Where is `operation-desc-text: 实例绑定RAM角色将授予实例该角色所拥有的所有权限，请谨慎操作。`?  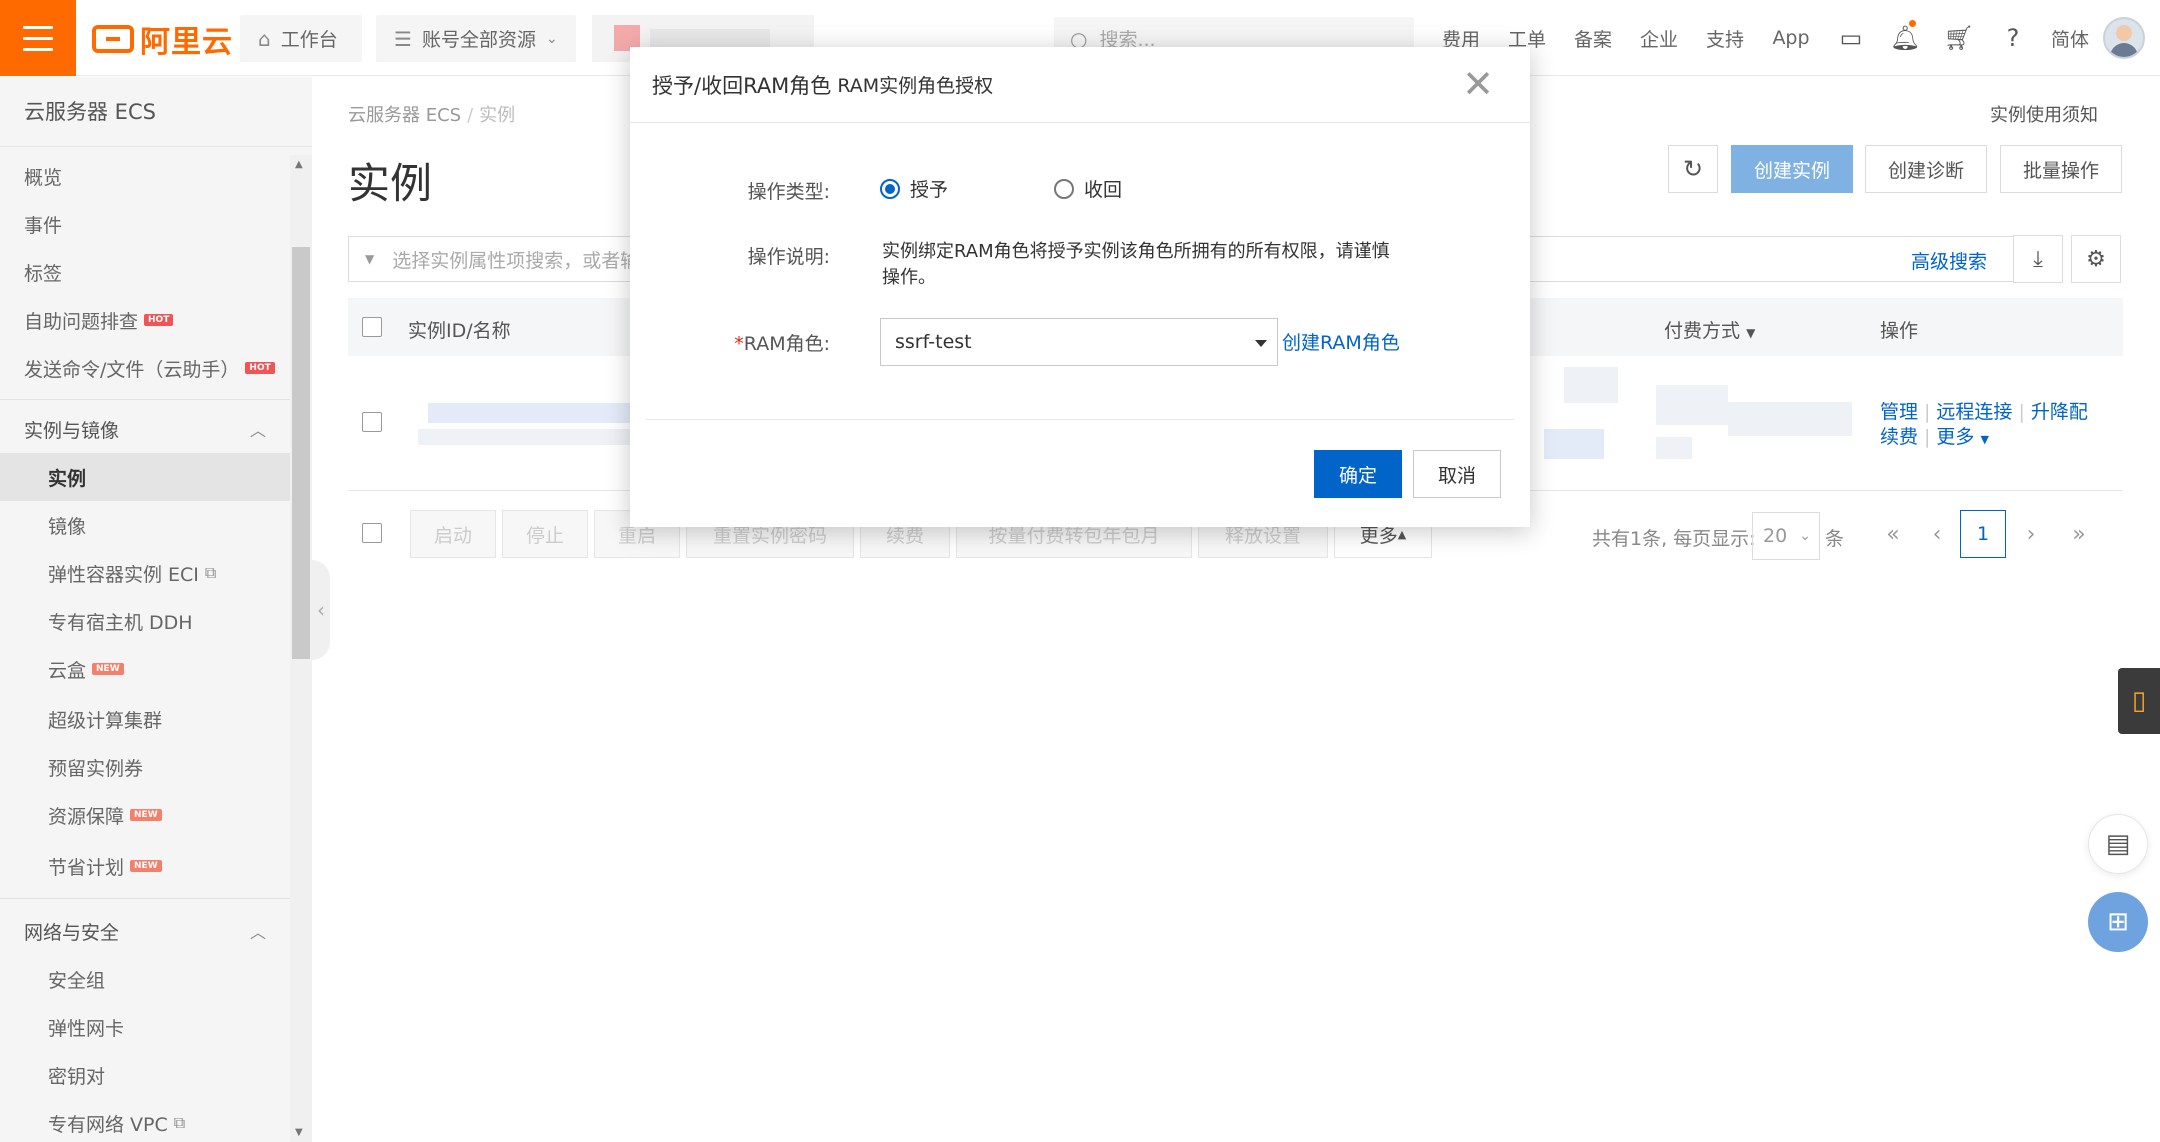 operation-desc-text: 实例绑定RAM角色将授予实例该角色所拥有的所有权限，请谨慎操作。 is located at coordinates (1136, 264).